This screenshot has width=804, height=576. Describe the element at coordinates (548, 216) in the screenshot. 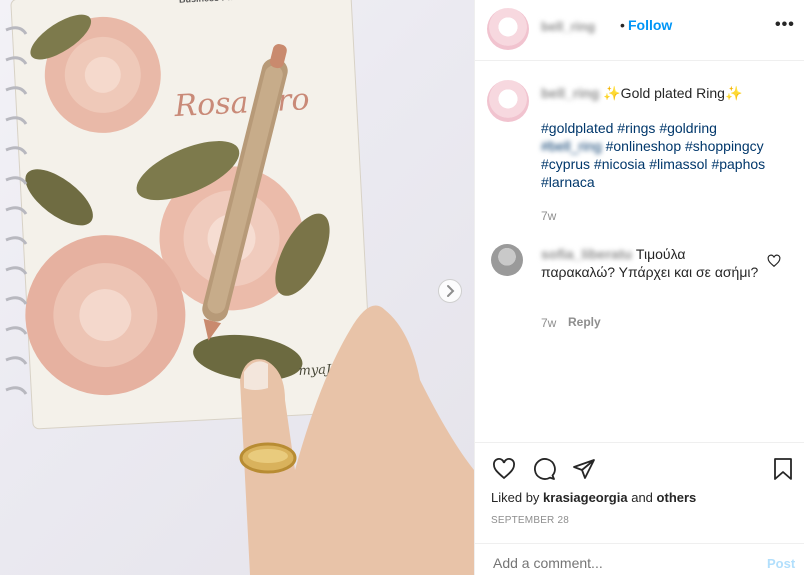

I see `caption-timestamp: 7w` at that location.